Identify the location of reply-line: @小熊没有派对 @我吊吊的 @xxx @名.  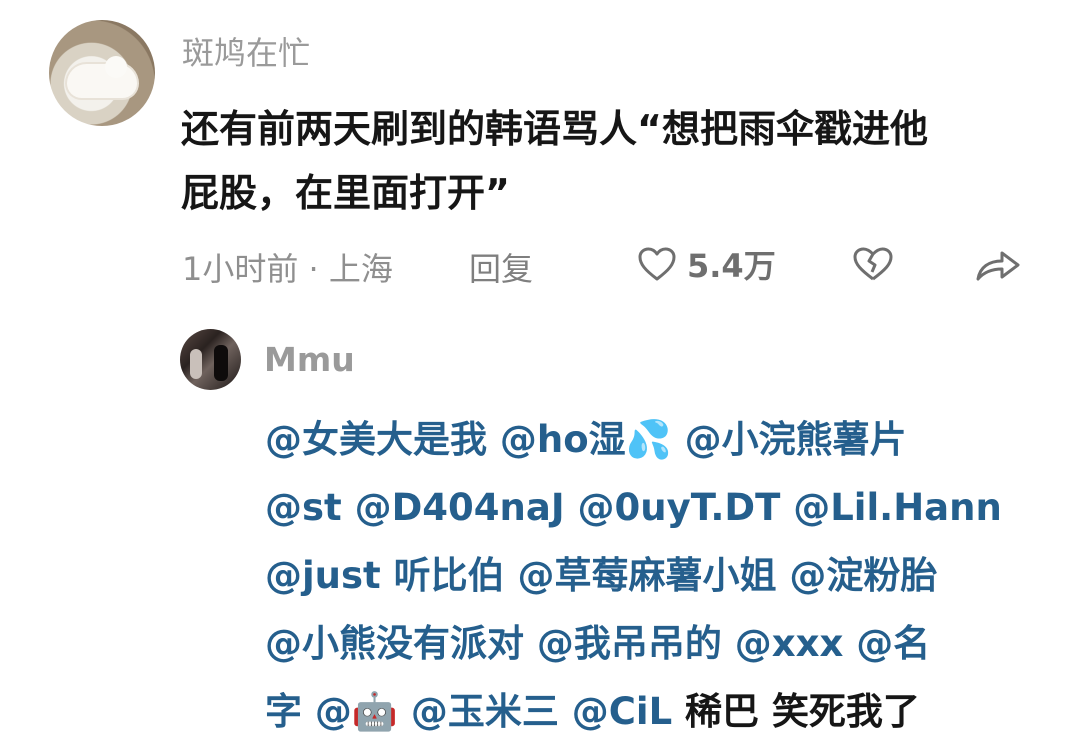
(645, 644).